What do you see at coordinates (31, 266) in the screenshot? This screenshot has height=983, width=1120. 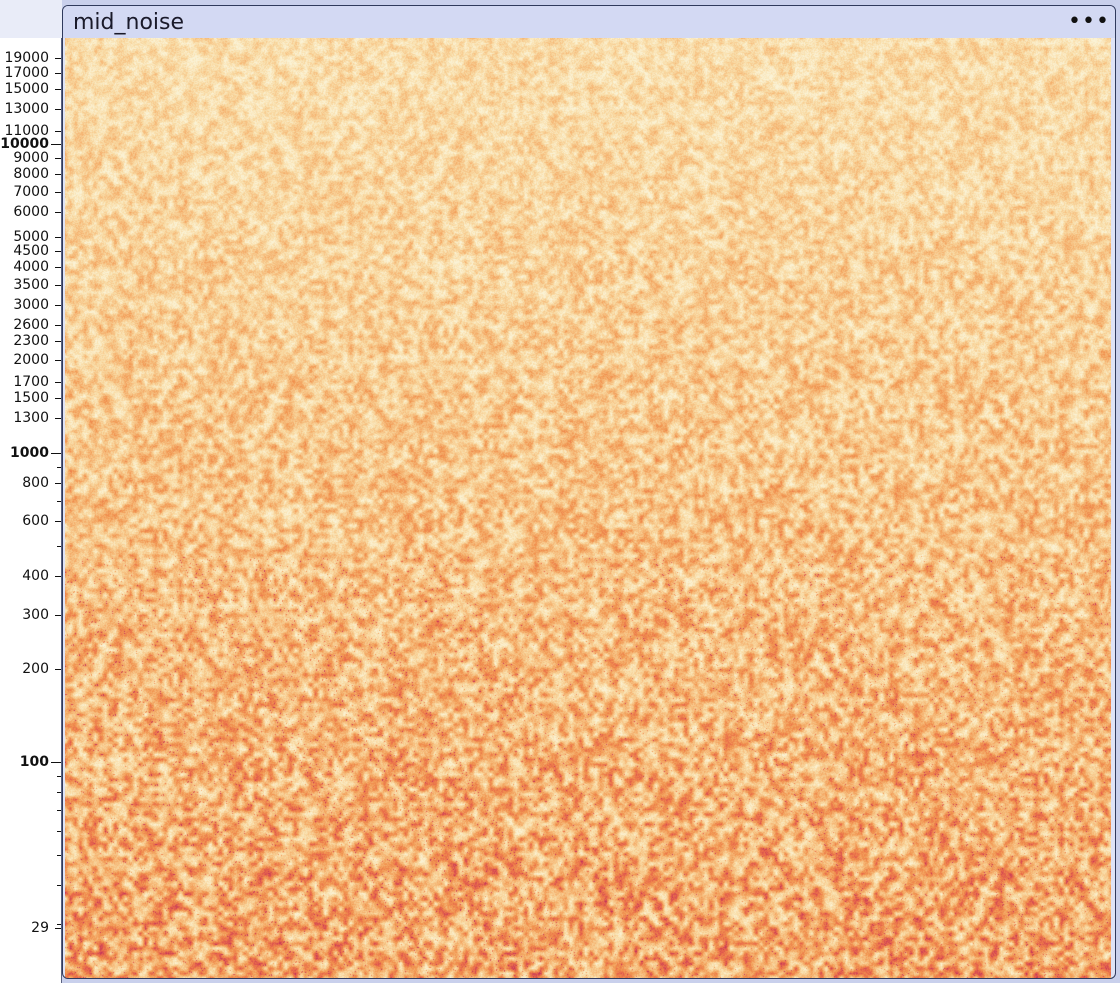 I see `frequency-tick-label: 4000` at bounding box center [31, 266].